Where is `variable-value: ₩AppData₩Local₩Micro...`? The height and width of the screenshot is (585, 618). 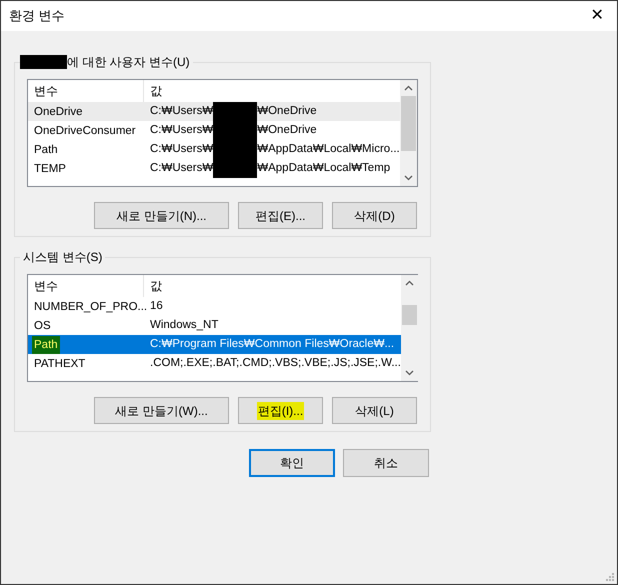 variable-value: ₩AppData₩Local₩Micro... is located at coordinates (328, 149).